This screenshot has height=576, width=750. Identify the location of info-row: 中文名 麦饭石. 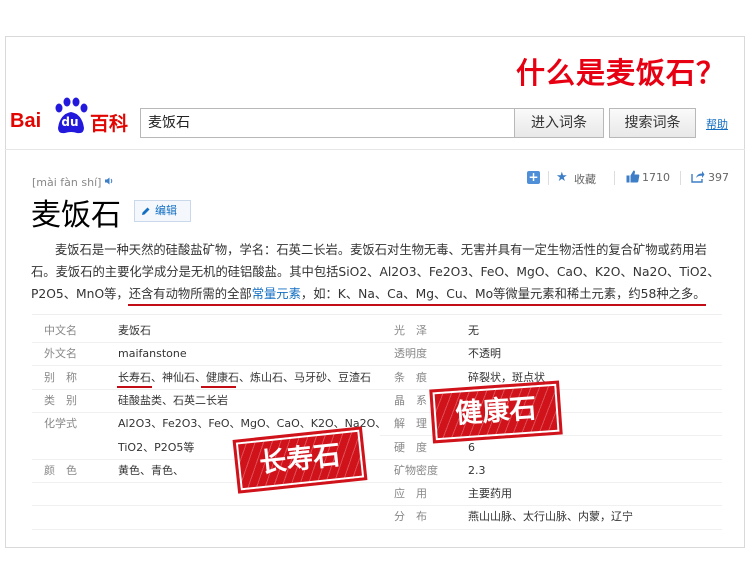
(209, 331).